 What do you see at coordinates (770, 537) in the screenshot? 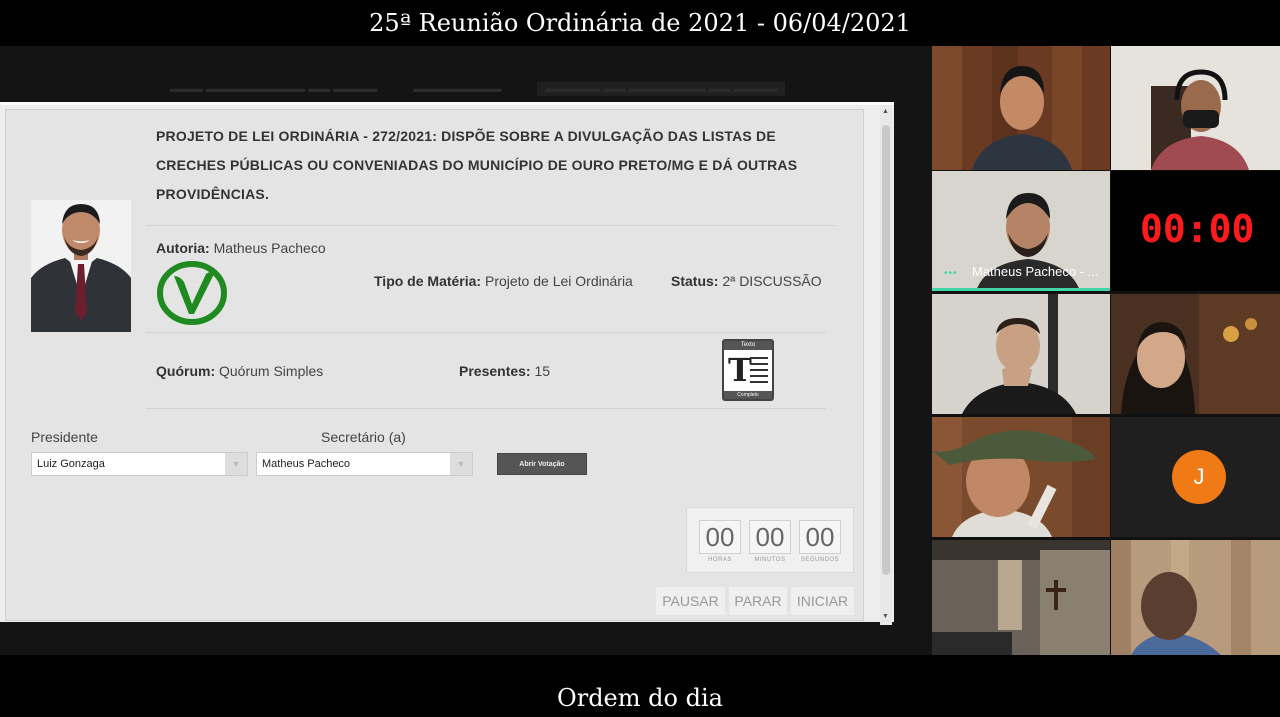
I see `timer-minutes: 00` at bounding box center [770, 537].